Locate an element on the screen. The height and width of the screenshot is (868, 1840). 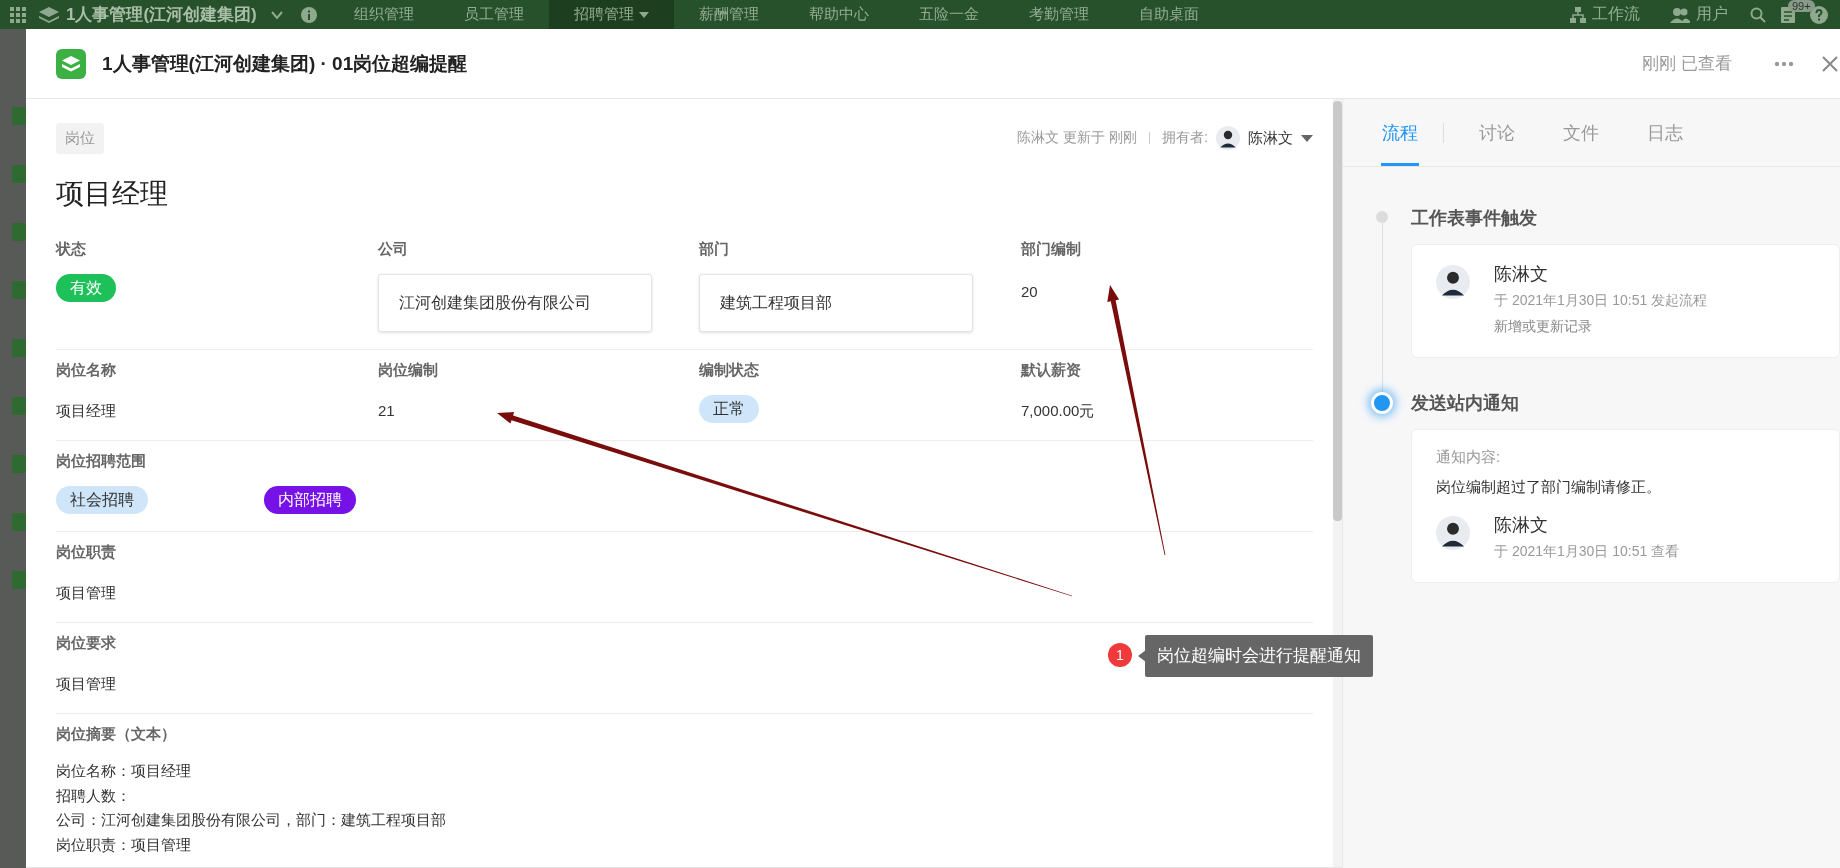
workflow-button: 工作流 is located at coordinates (1605, 14).